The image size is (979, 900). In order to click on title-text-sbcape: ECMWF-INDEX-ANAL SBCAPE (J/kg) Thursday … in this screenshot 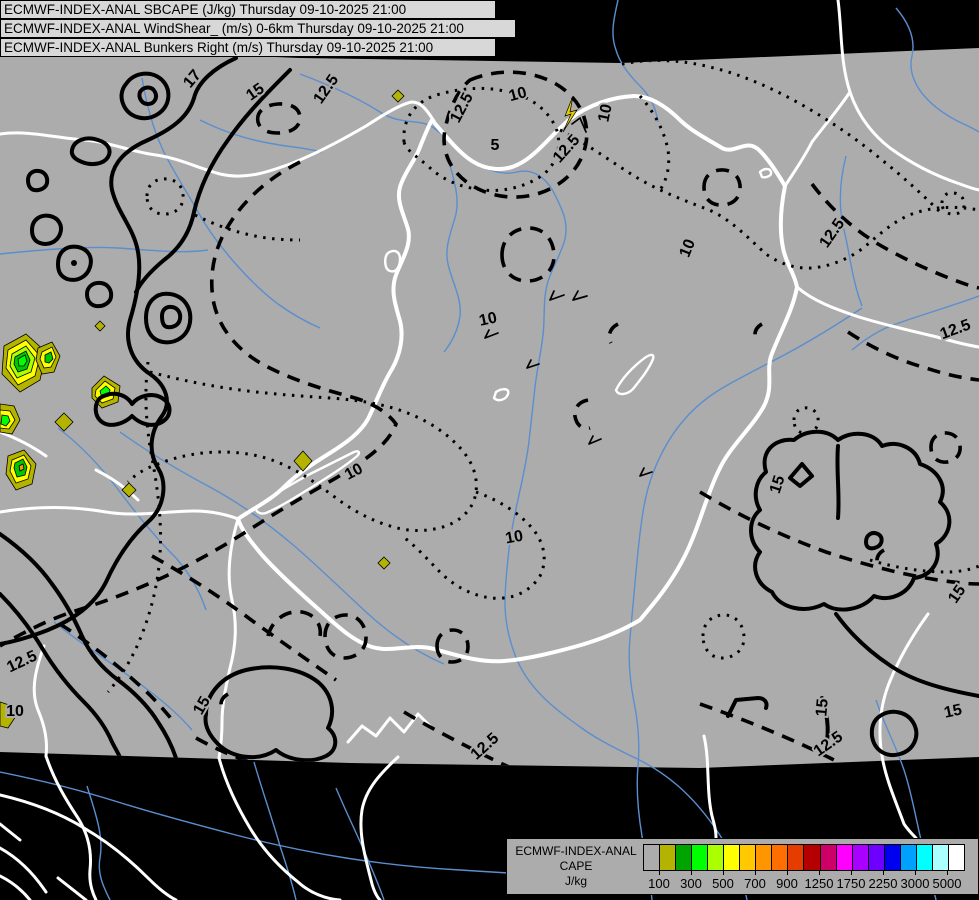, I will do `click(205, 9)`.